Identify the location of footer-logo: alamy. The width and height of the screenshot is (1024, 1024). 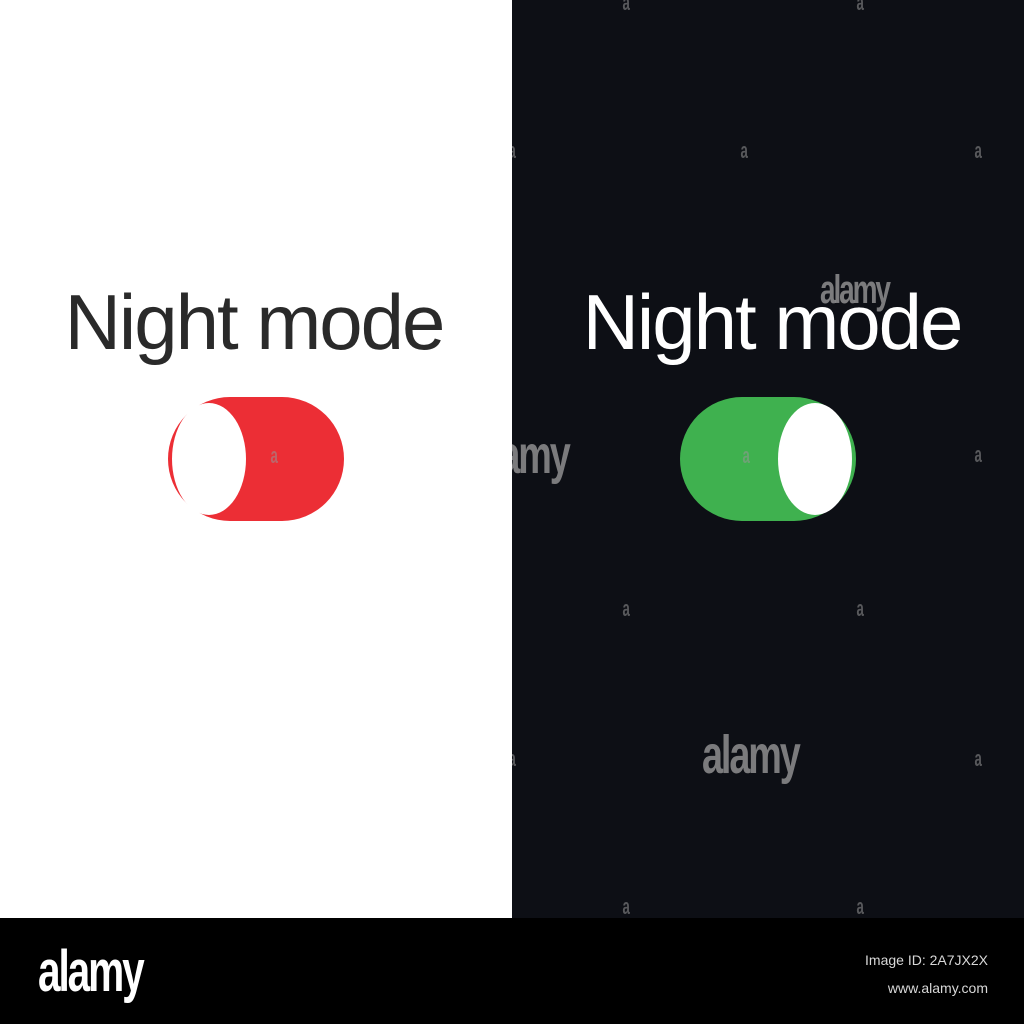
(91, 971).